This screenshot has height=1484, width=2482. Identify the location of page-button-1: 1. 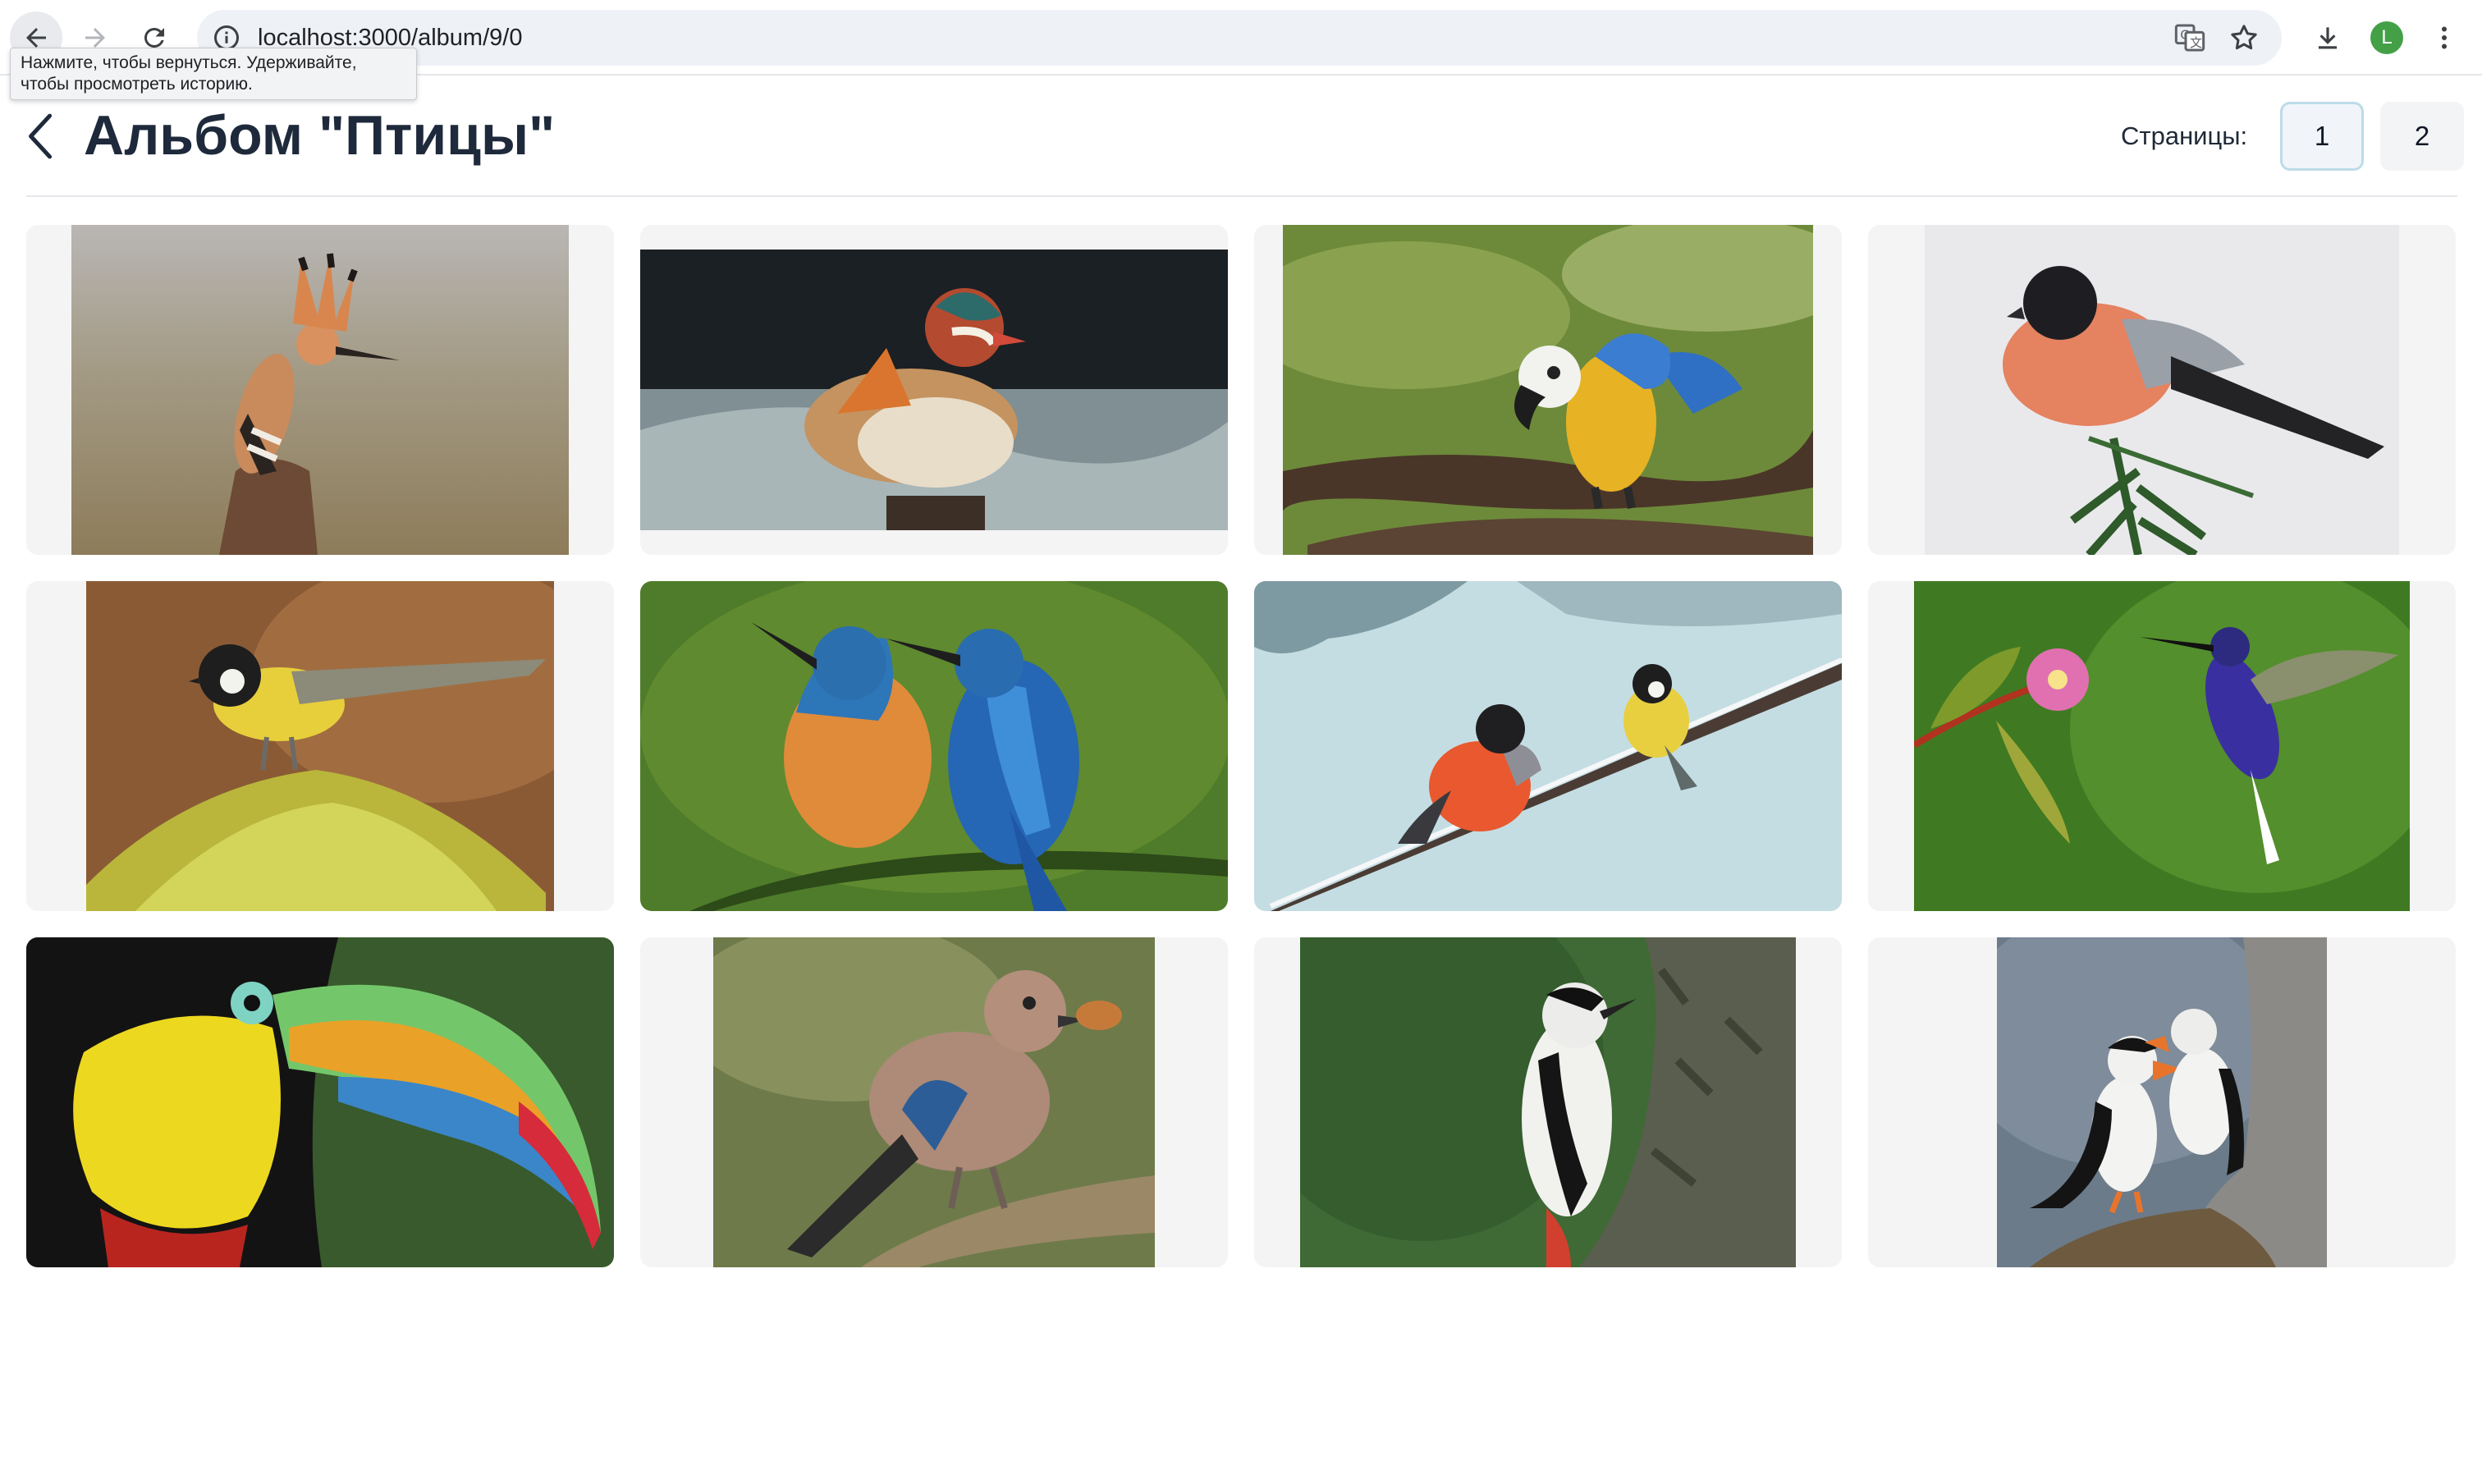
(2322, 136).